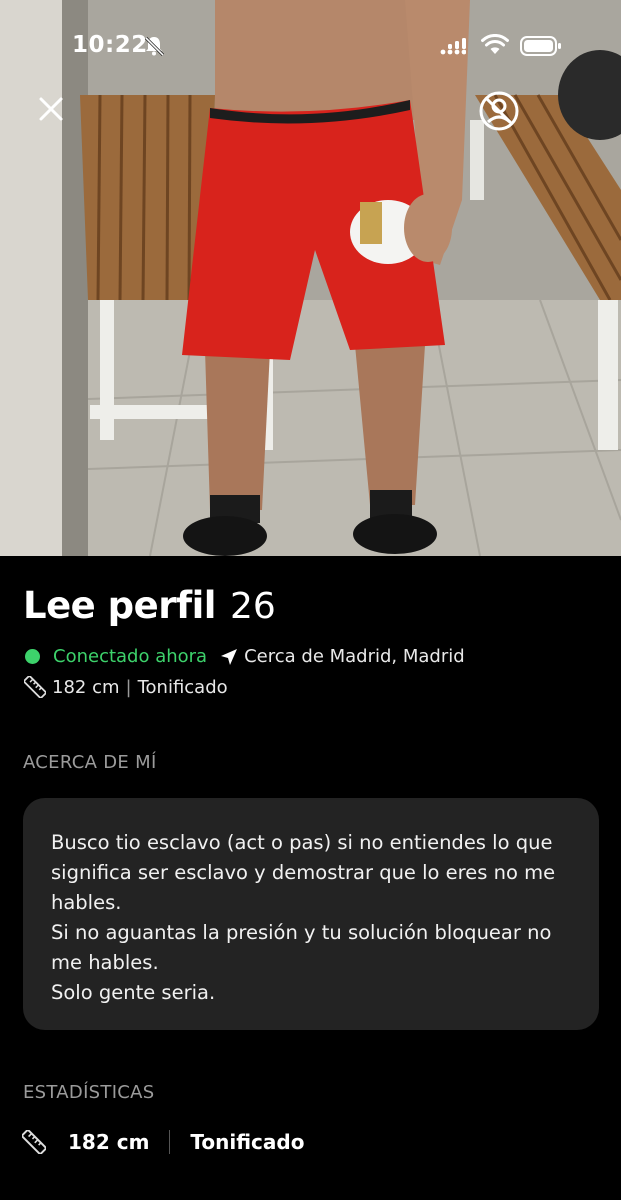  Describe the element at coordinates (86, 687) in the screenshot. I see `height-value: 182 cm` at that location.